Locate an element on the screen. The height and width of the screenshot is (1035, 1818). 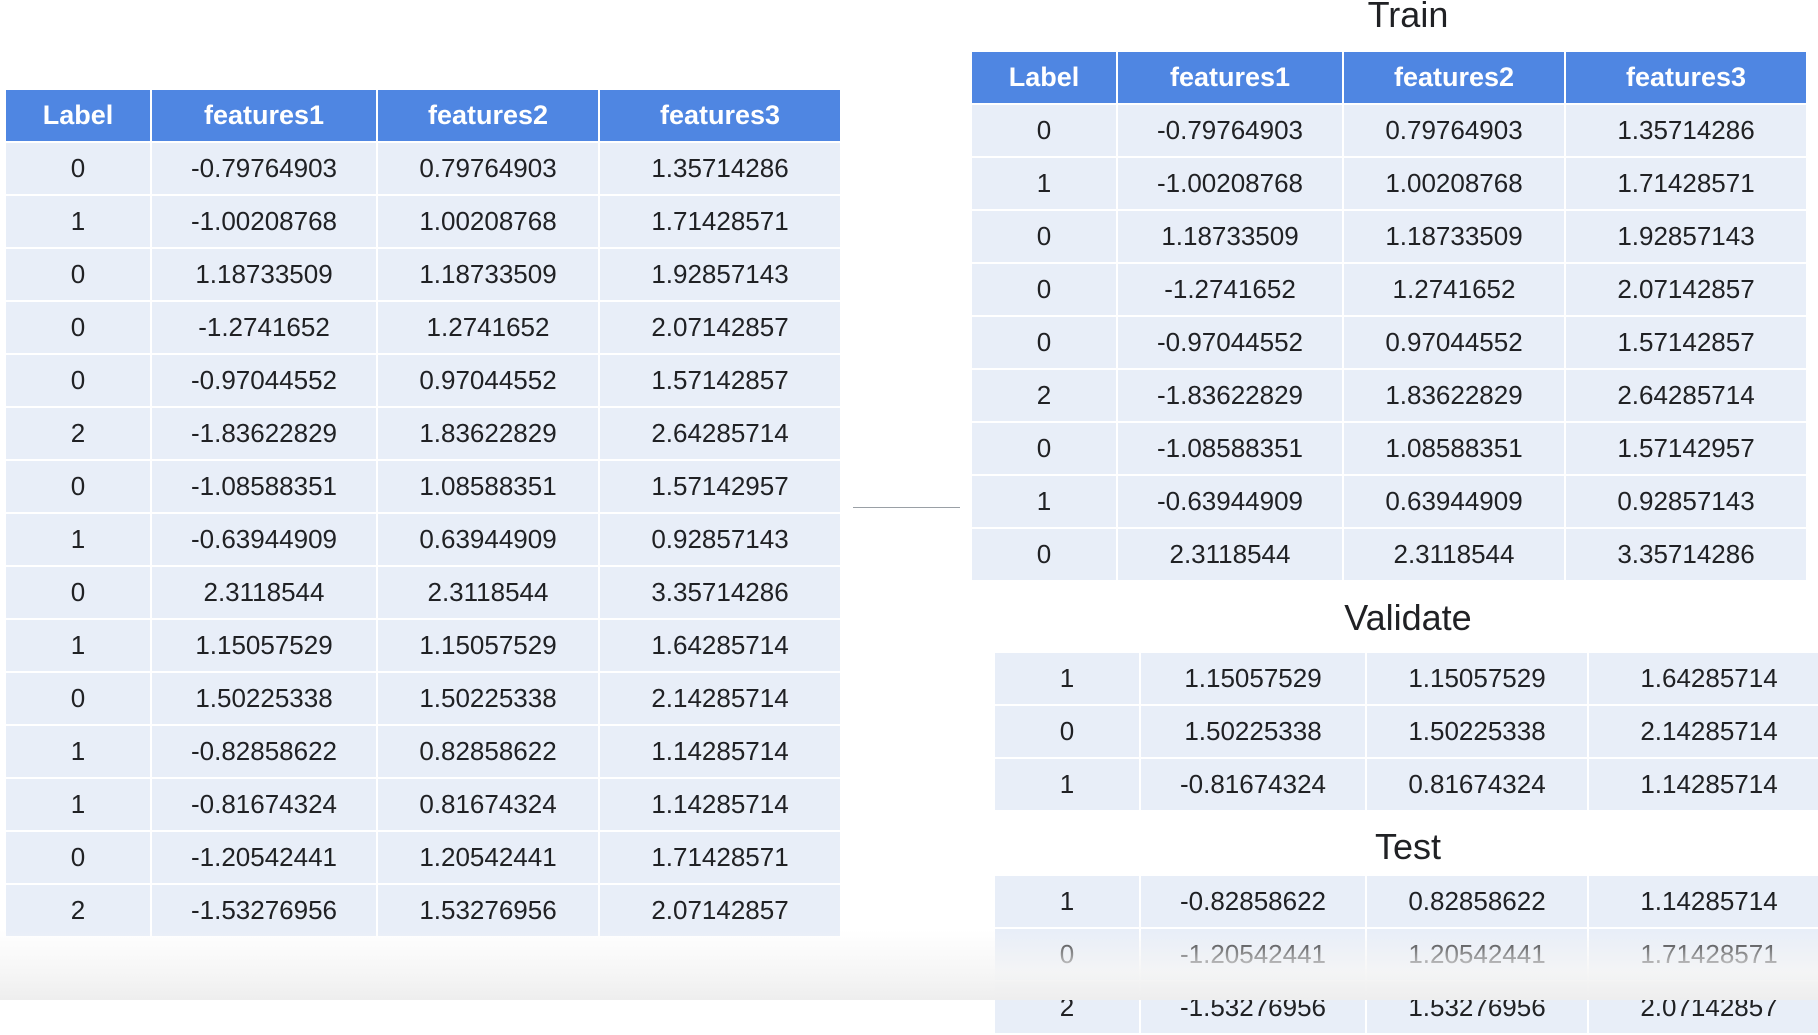
feature-cell: 0.79764903 is located at coordinates (488, 168).